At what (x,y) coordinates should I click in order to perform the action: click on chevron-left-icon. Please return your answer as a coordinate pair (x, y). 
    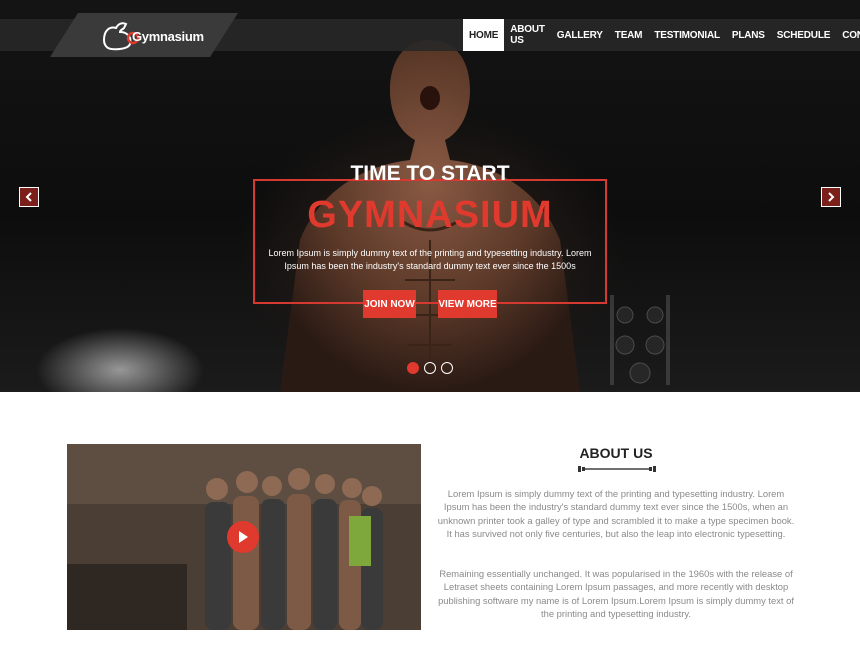
    Looking at the image, I should click on (28, 197).